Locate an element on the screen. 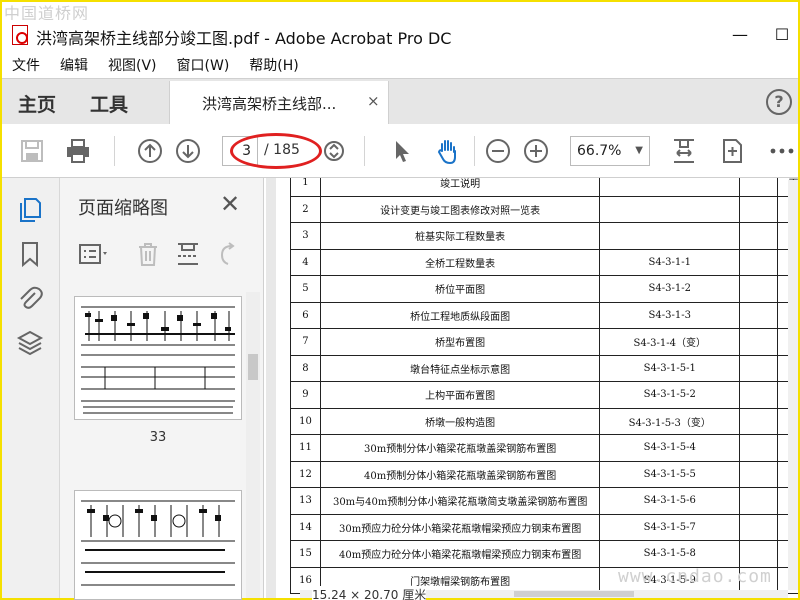  drawing-code is located at coordinates (670, 209).